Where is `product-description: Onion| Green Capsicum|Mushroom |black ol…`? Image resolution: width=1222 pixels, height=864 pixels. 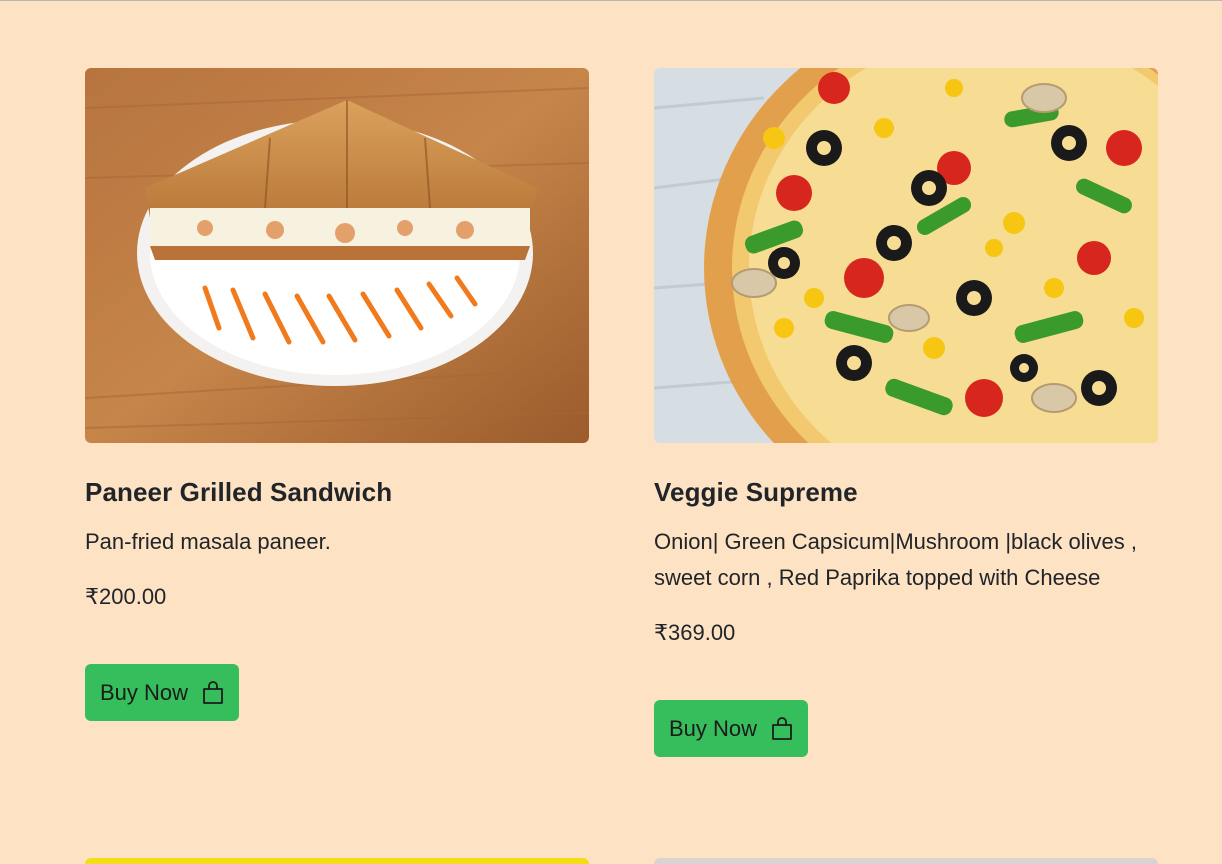
product-description: Onion| Green Capsicum|Mushroom |black ol… is located at coordinates (896, 559).